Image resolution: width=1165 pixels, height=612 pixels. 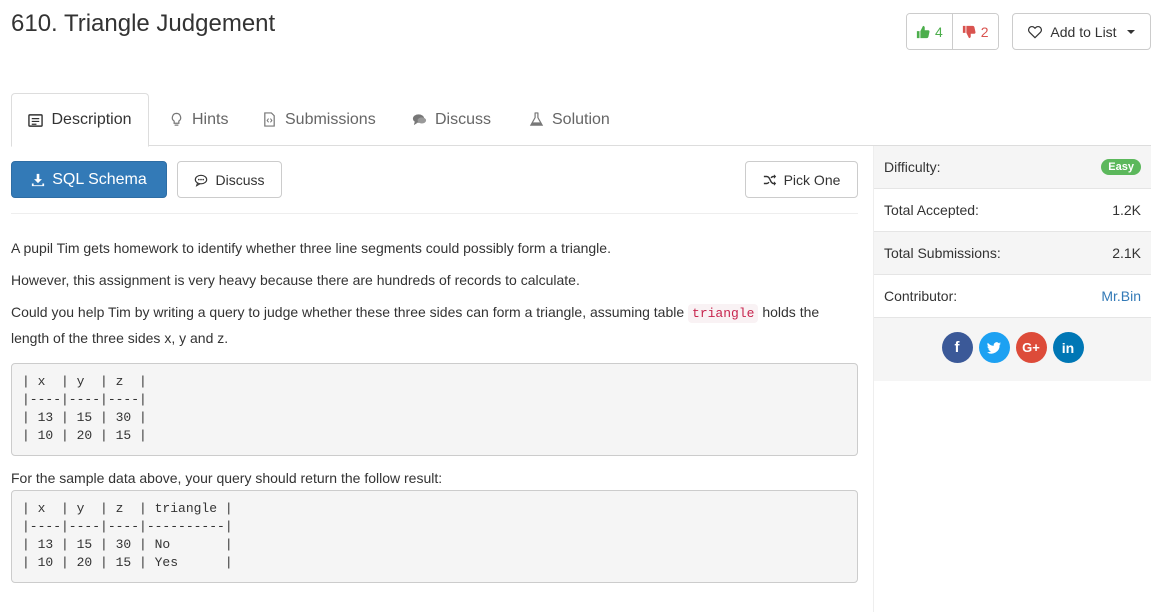 I want to click on tab-description-label: Description, so click(x=91, y=119).